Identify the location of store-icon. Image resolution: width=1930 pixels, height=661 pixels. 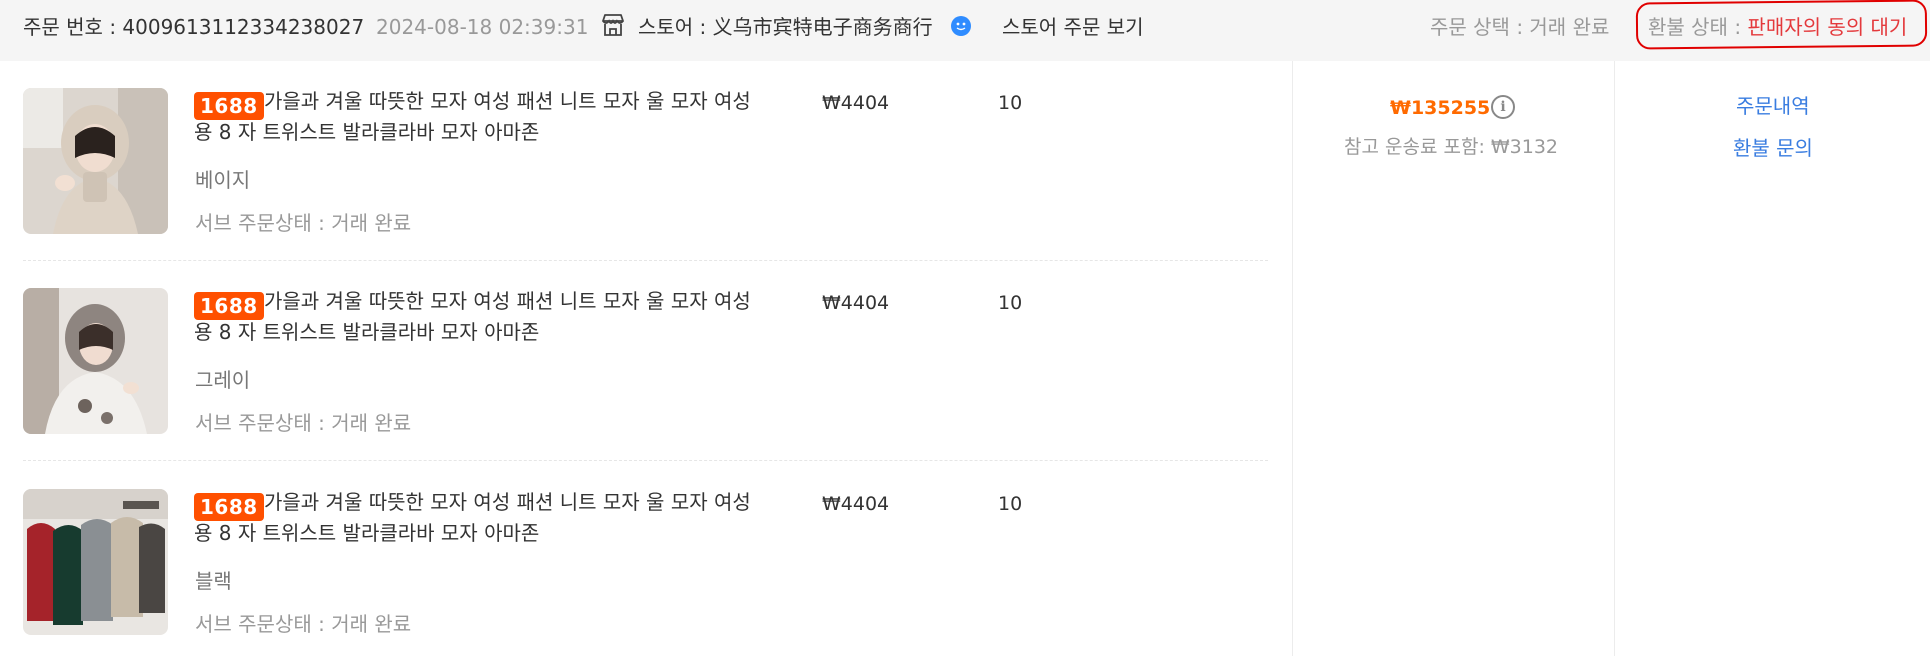
(613, 25).